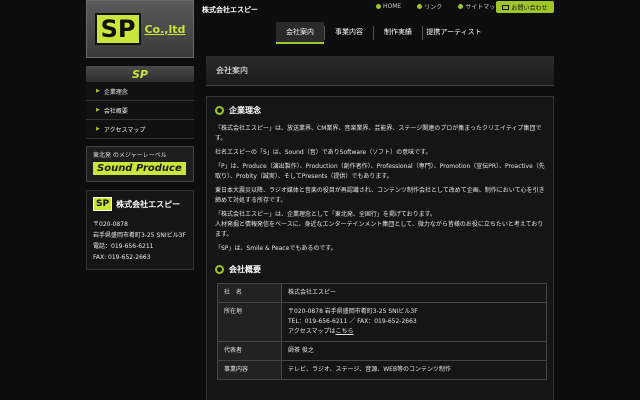 This screenshot has height=400, width=640. I want to click on nav-company: 会社案内, so click(300, 33).